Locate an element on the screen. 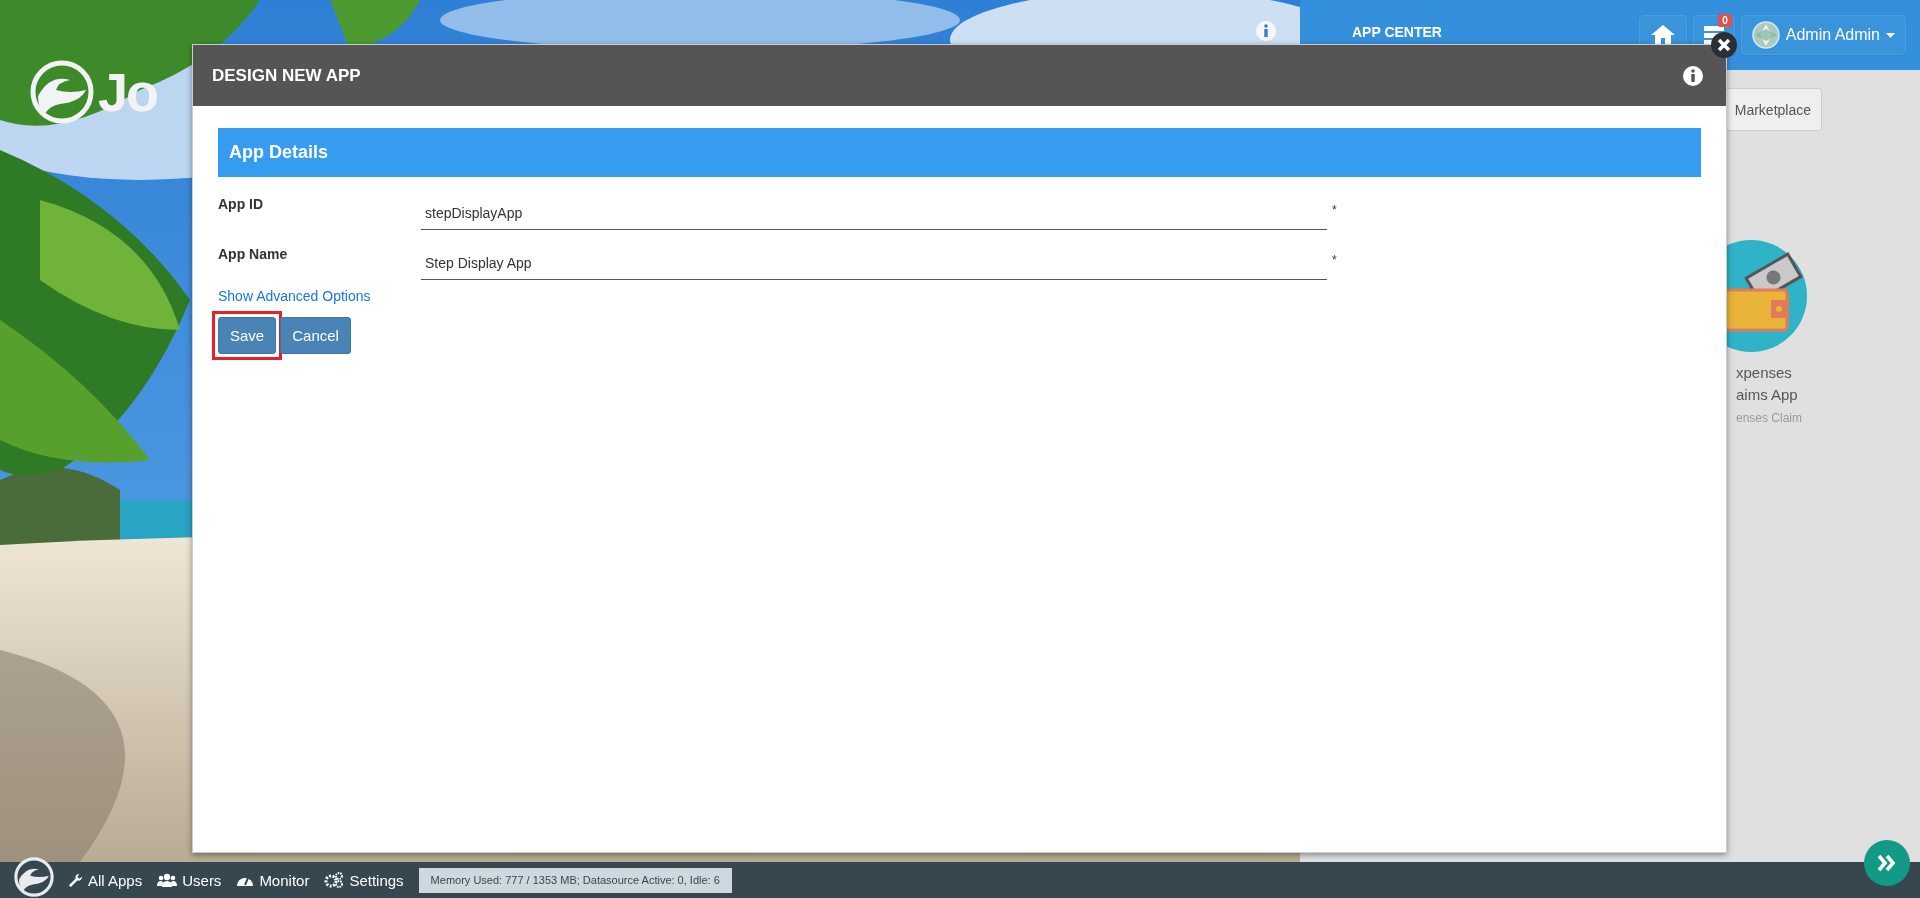  app-title: APP CENTER is located at coordinates (1397, 32).